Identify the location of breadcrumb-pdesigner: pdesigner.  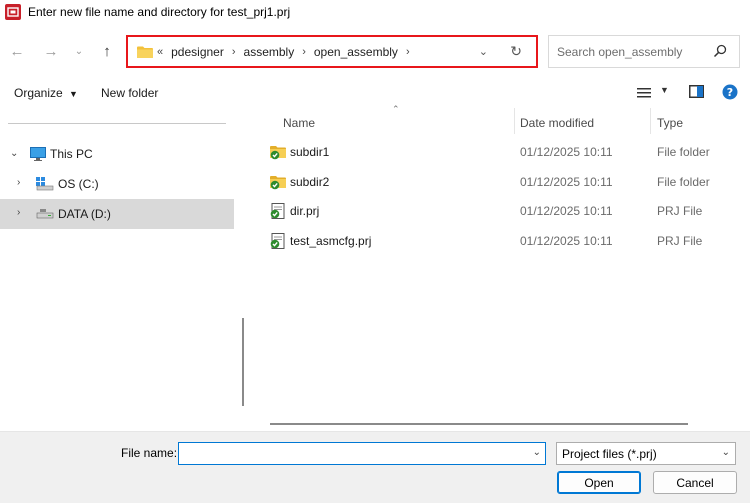
(197, 52).